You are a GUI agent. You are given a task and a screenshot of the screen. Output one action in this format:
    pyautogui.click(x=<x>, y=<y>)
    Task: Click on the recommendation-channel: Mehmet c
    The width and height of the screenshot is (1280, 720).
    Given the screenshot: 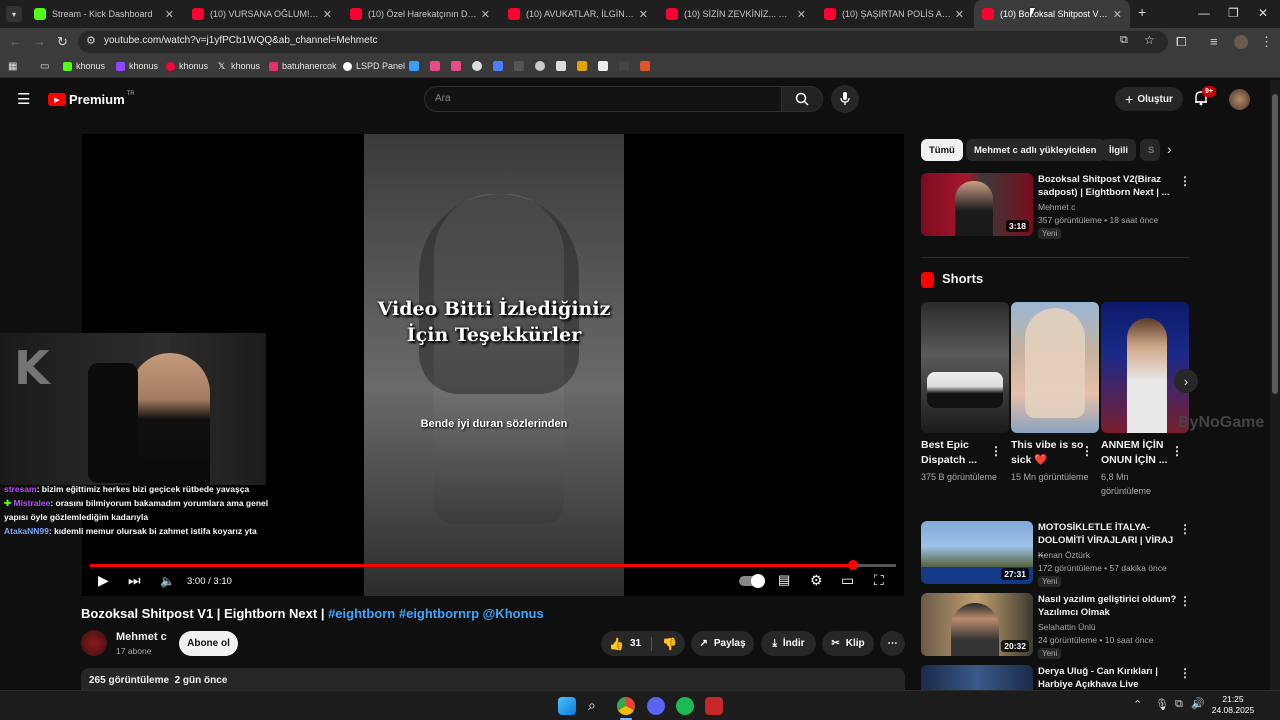 What is the action you would take?
    pyautogui.click(x=1056, y=207)
    